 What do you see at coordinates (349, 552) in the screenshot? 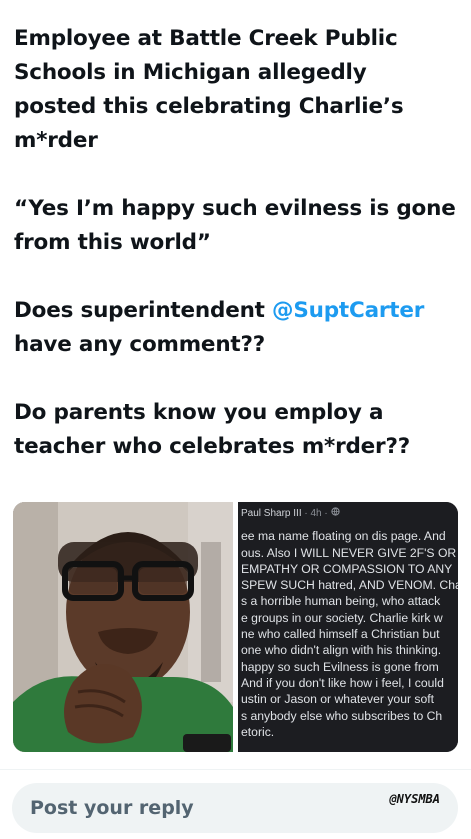
I see `comment-line: ous. Also I WILL NEVER GIVE 2F'S OR` at bounding box center [349, 552].